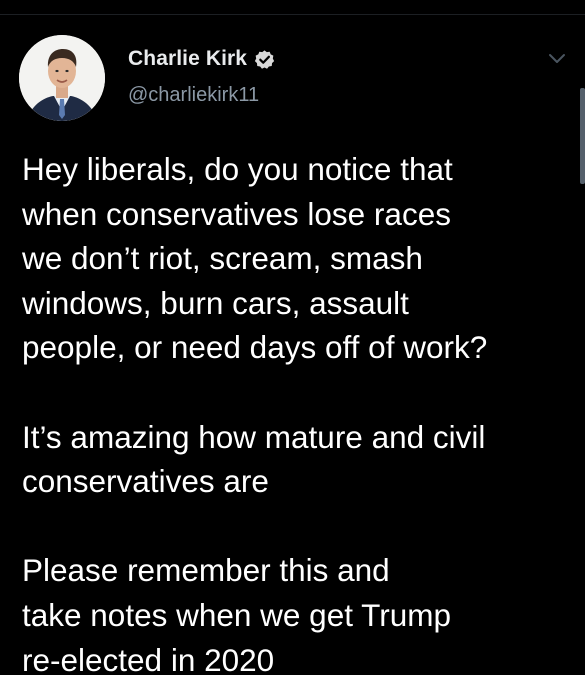 The height and width of the screenshot is (675, 585). Describe the element at coordinates (264, 59) in the screenshot. I see `verified-badge-icon` at that location.